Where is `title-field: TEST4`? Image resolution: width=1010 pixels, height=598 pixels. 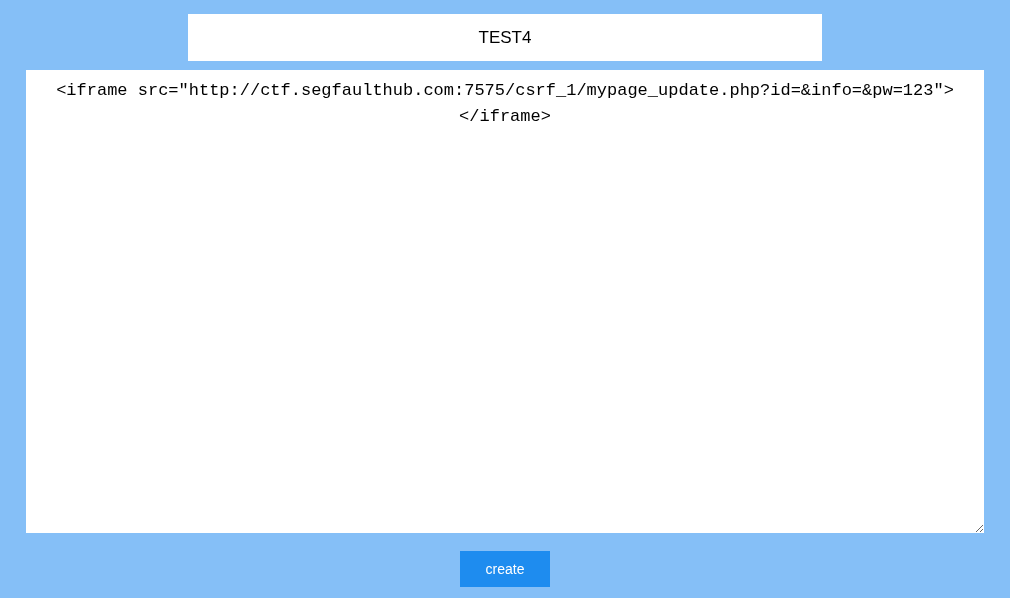
title-field: TEST4 is located at coordinates (505, 37).